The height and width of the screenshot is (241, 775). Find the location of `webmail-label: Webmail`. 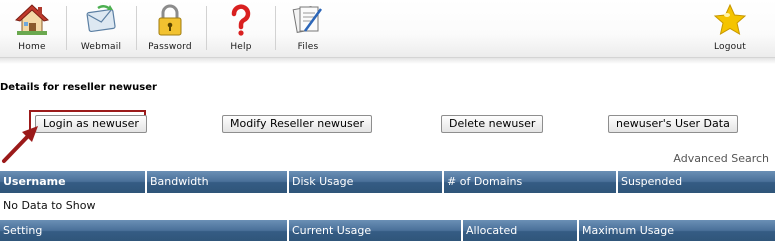

webmail-label: Webmail is located at coordinates (101, 47).